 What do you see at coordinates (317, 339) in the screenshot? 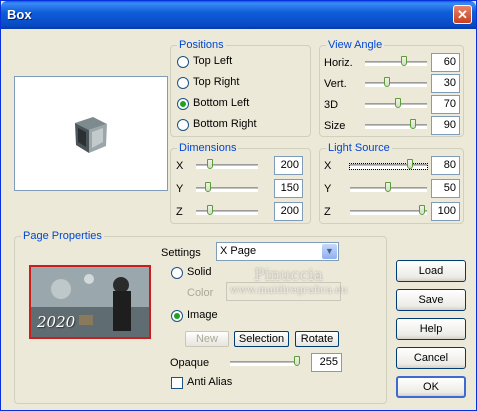
I see `rotate-button: Rotate` at bounding box center [317, 339].